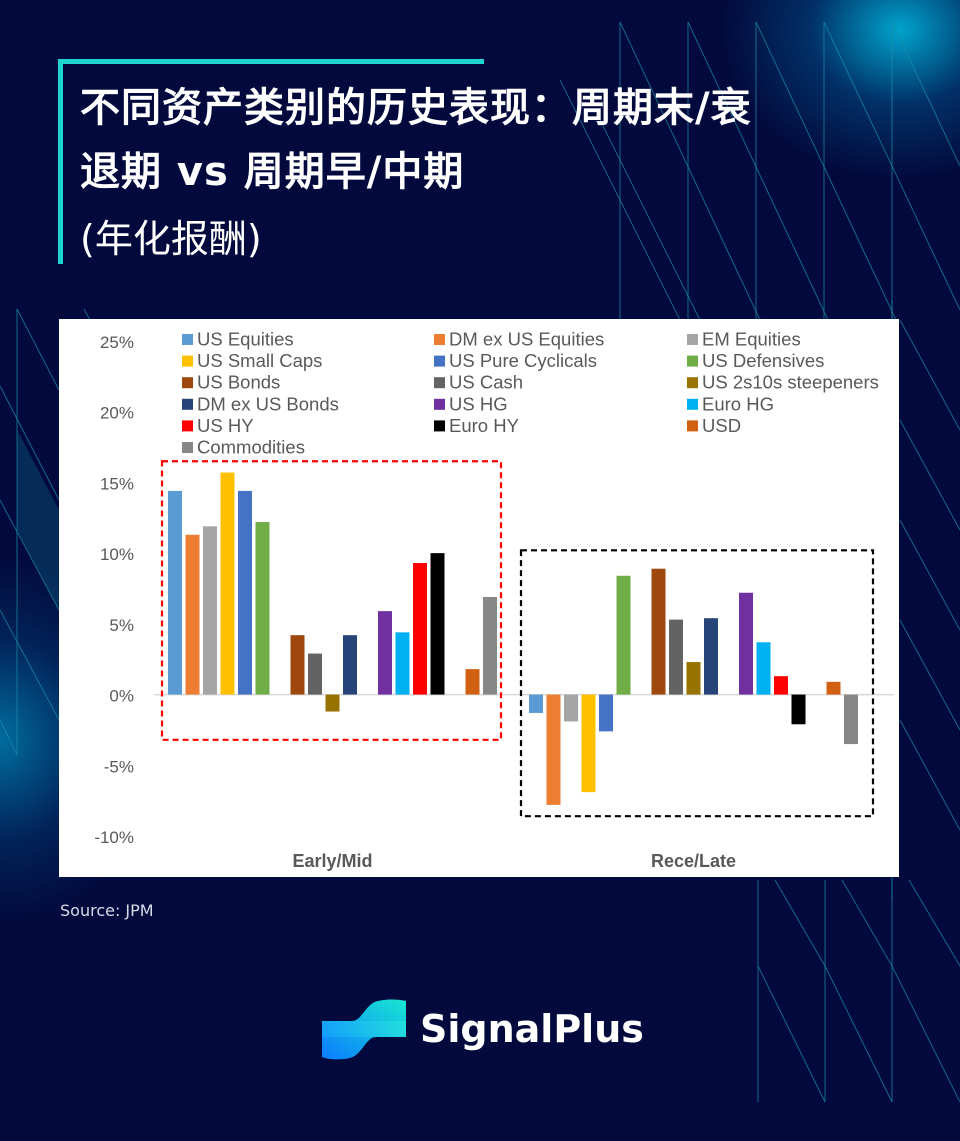 This screenshot has height=1141, width=960. What do you see at coordinates (119, 766) in the screenshot?
I see `y-tick-label: -5%` at bounding box center [119, 766].